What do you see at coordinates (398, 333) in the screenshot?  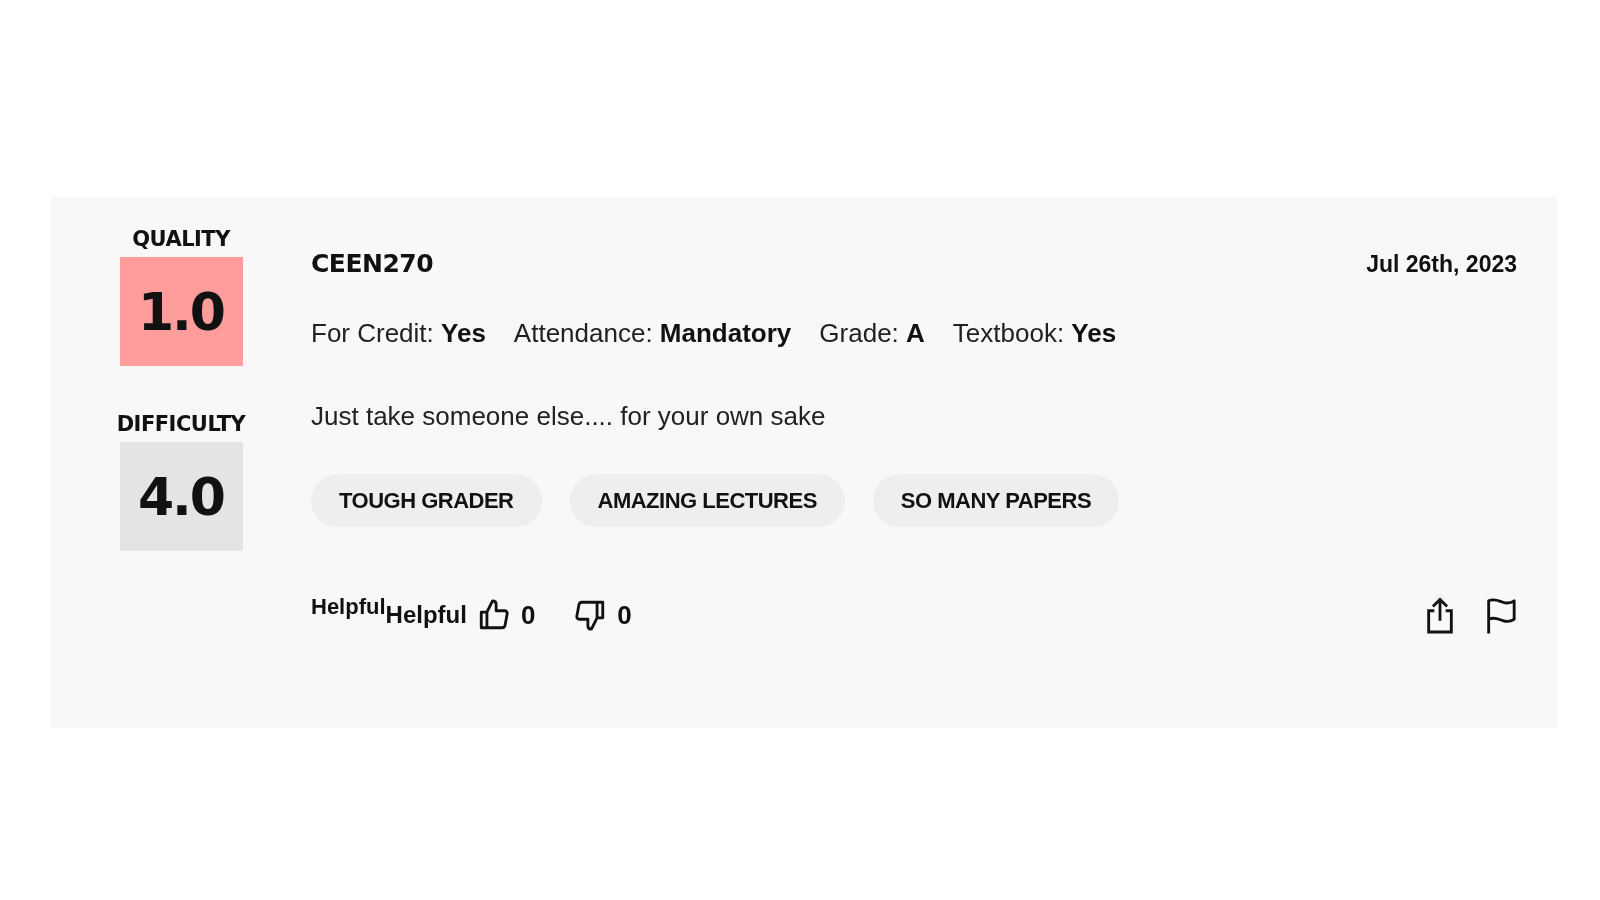 I see `meta-item: For Credit: Yes` at bounding box center [398, 333].